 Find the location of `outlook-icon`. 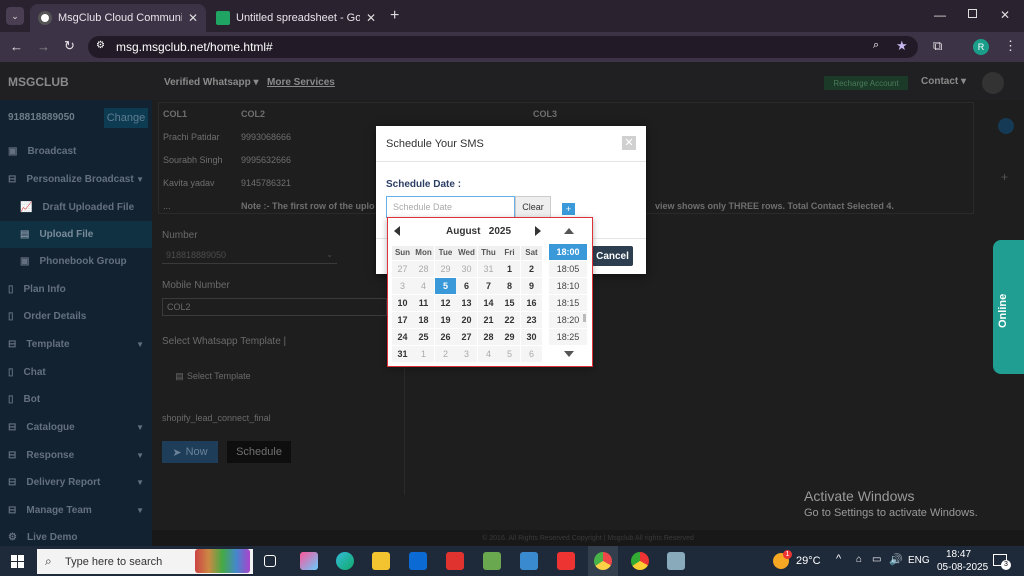

outlook-icon is located at coordinates (418, 561).